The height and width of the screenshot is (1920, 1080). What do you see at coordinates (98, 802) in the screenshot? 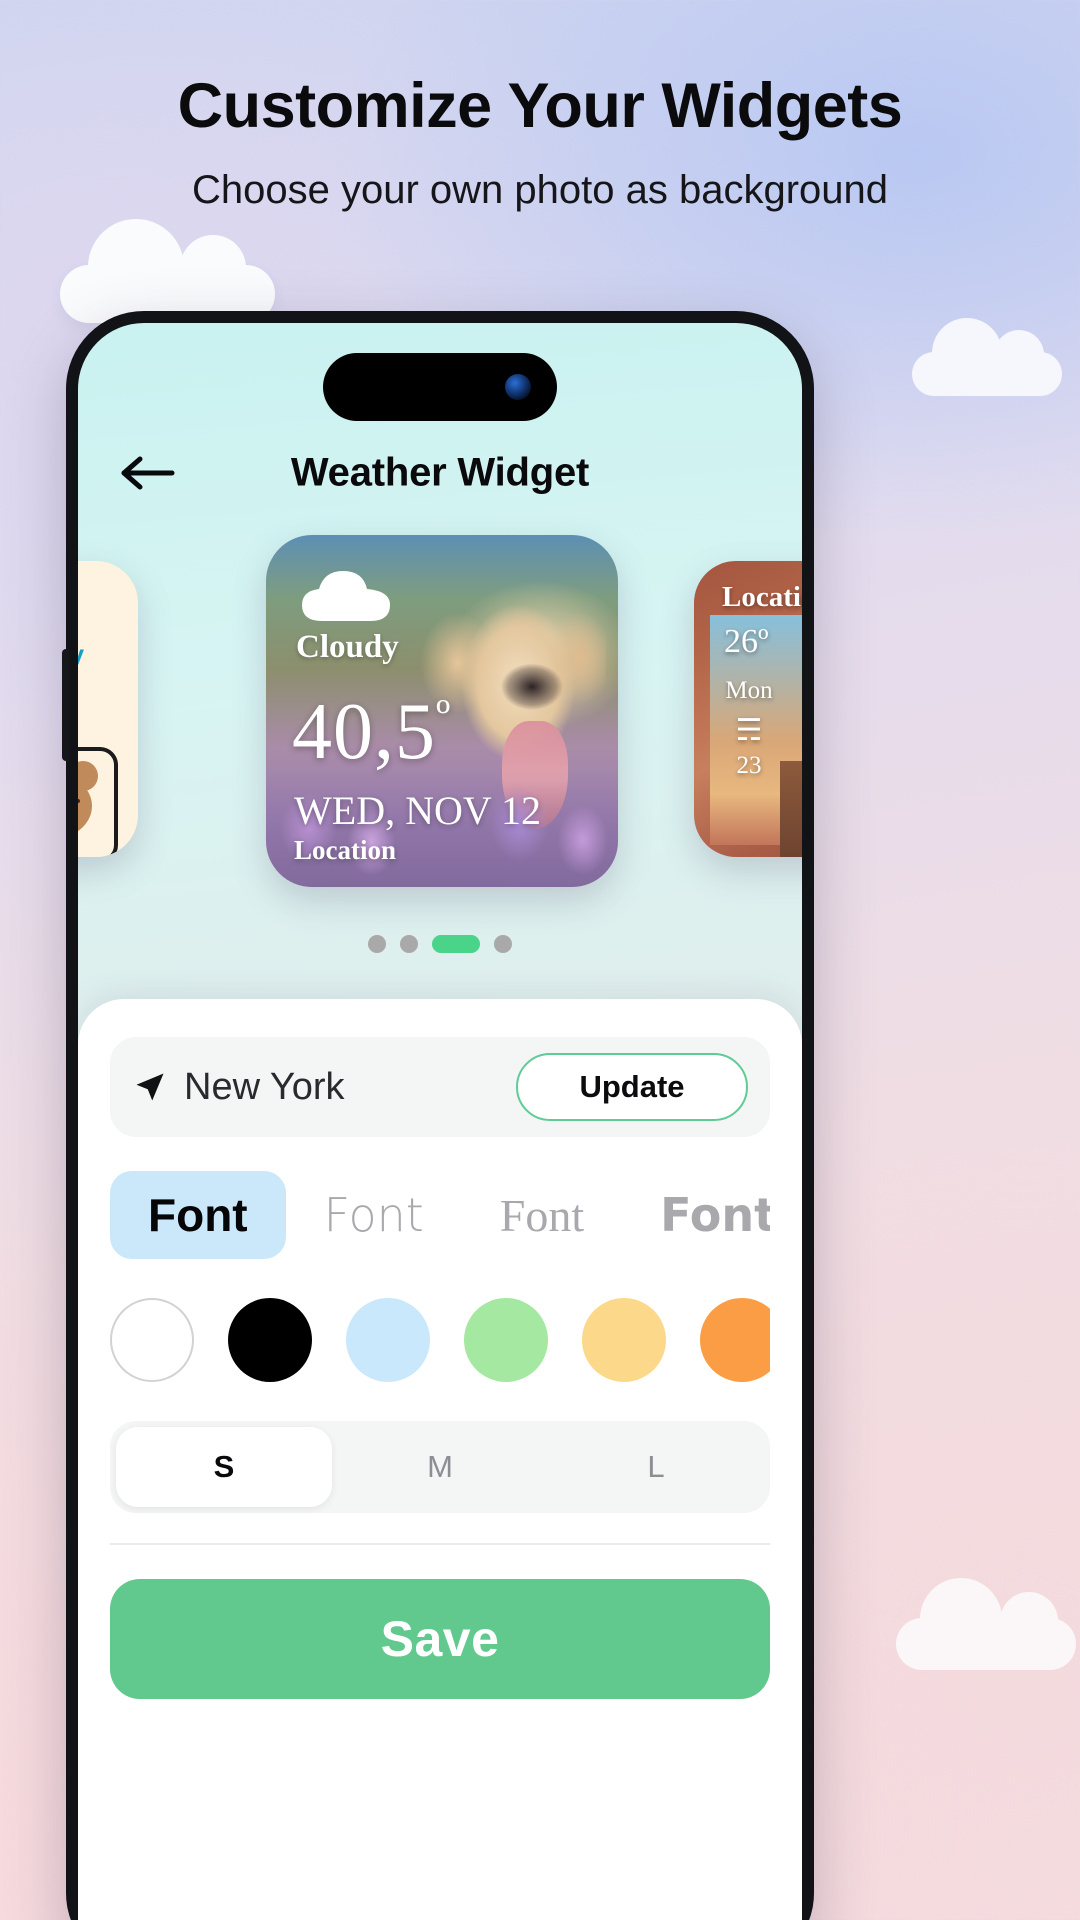
I see `bear-sticker-icon` at bounding box center [98, 802].